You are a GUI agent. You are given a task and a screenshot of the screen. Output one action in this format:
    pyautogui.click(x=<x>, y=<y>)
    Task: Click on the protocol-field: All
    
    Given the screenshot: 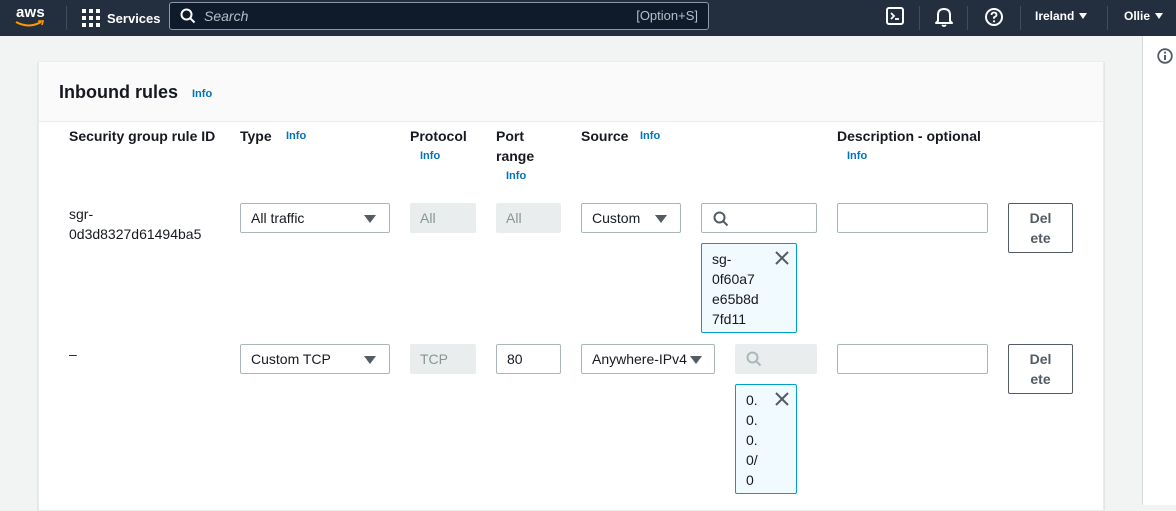 What is the action you would take?
    pyautogui.click(x=443, y=218)
    